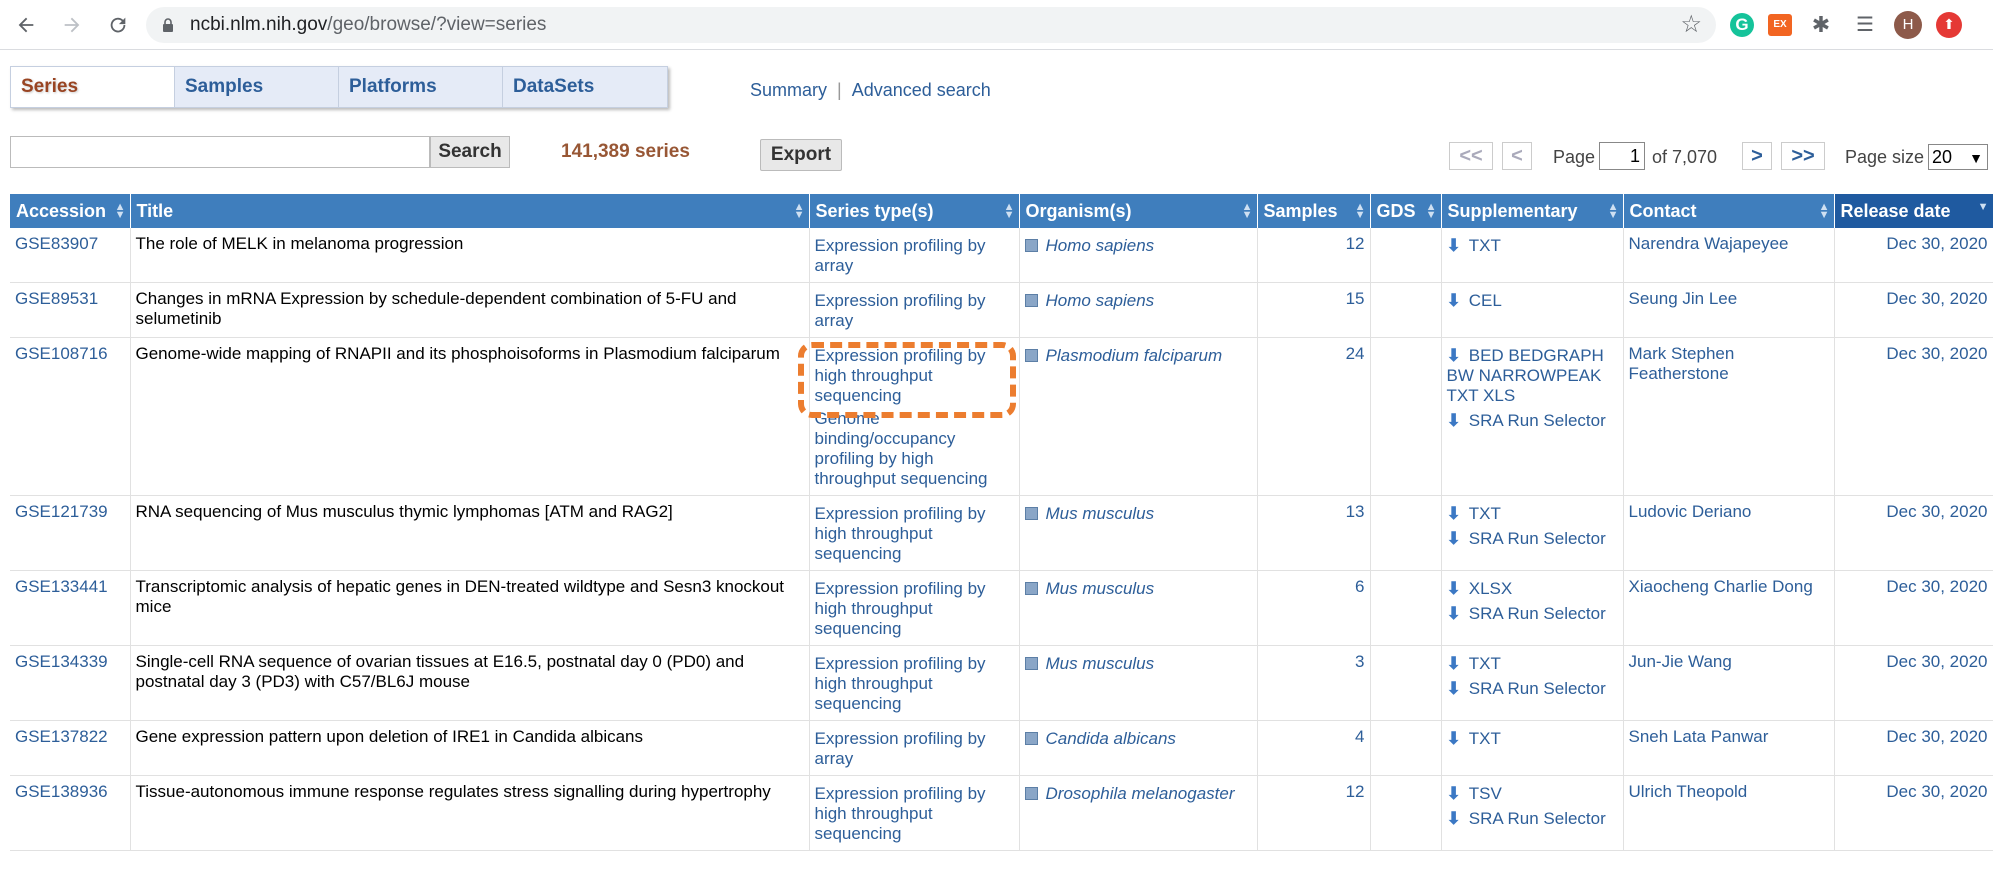 The height and width of the screenshot is (887, 1993). What do you see at coordinates (921, 90) in the screenshot?
I see `advanced-search-link: Advanced search` at bounding box center [921, 90].